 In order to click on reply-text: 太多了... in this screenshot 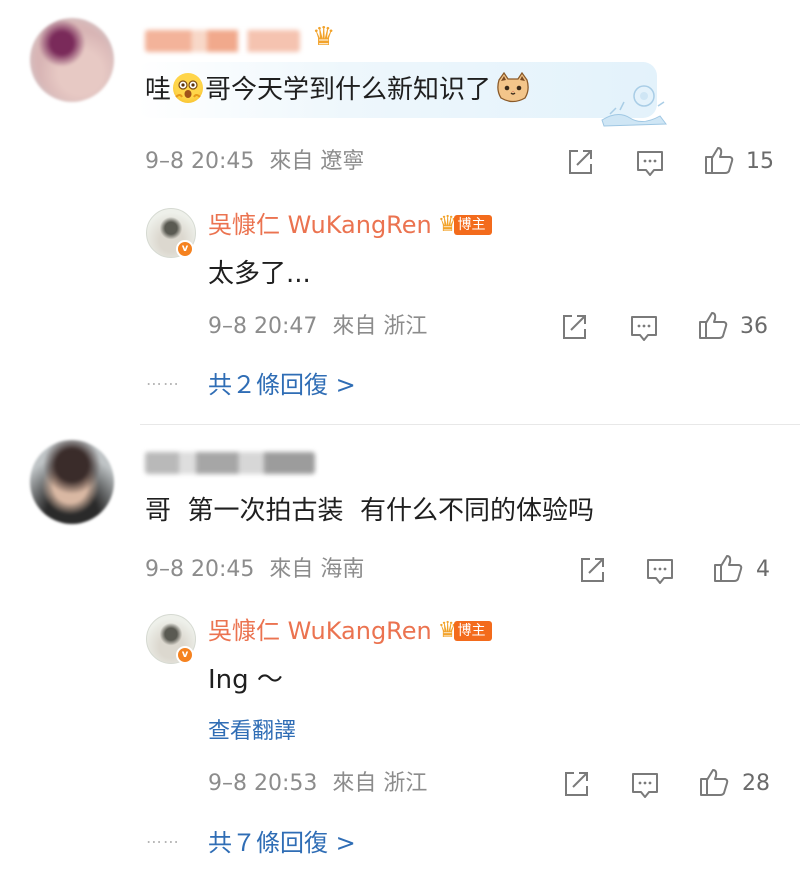, I will do `click(259, 274)`.